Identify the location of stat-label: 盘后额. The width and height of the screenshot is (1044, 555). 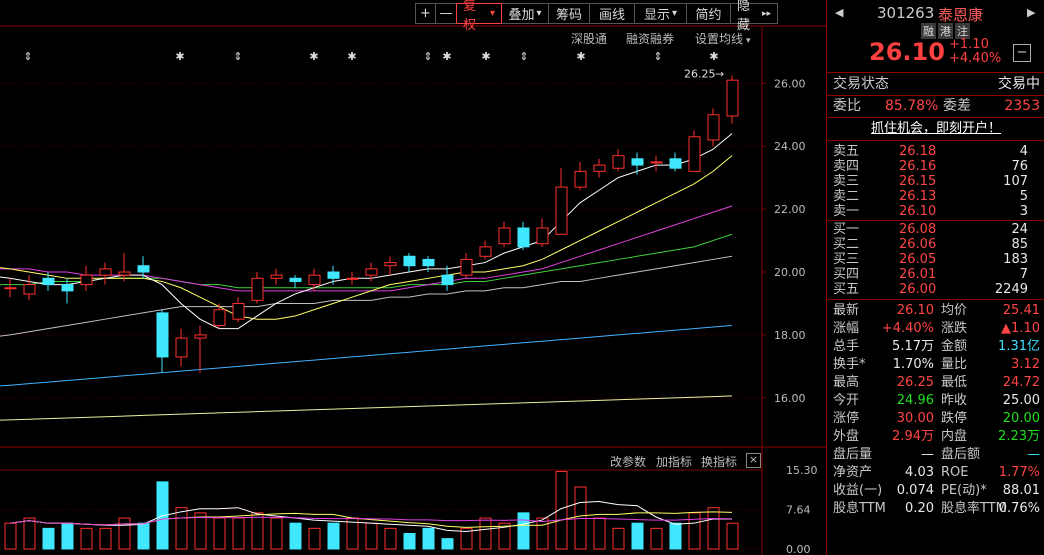
(961, 454).